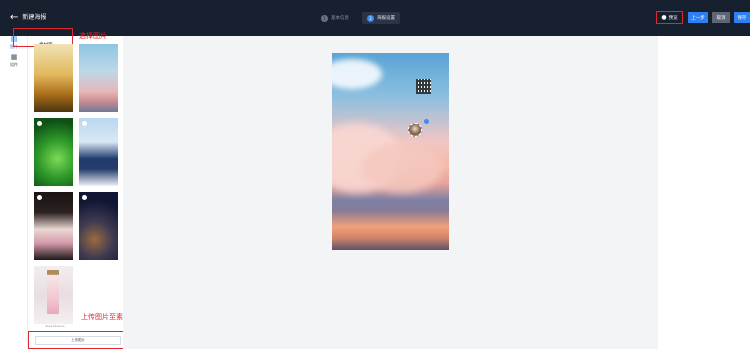 The width and height of the screenshot is (750, 349). I want to click on properties-panel, so click(704, 194).